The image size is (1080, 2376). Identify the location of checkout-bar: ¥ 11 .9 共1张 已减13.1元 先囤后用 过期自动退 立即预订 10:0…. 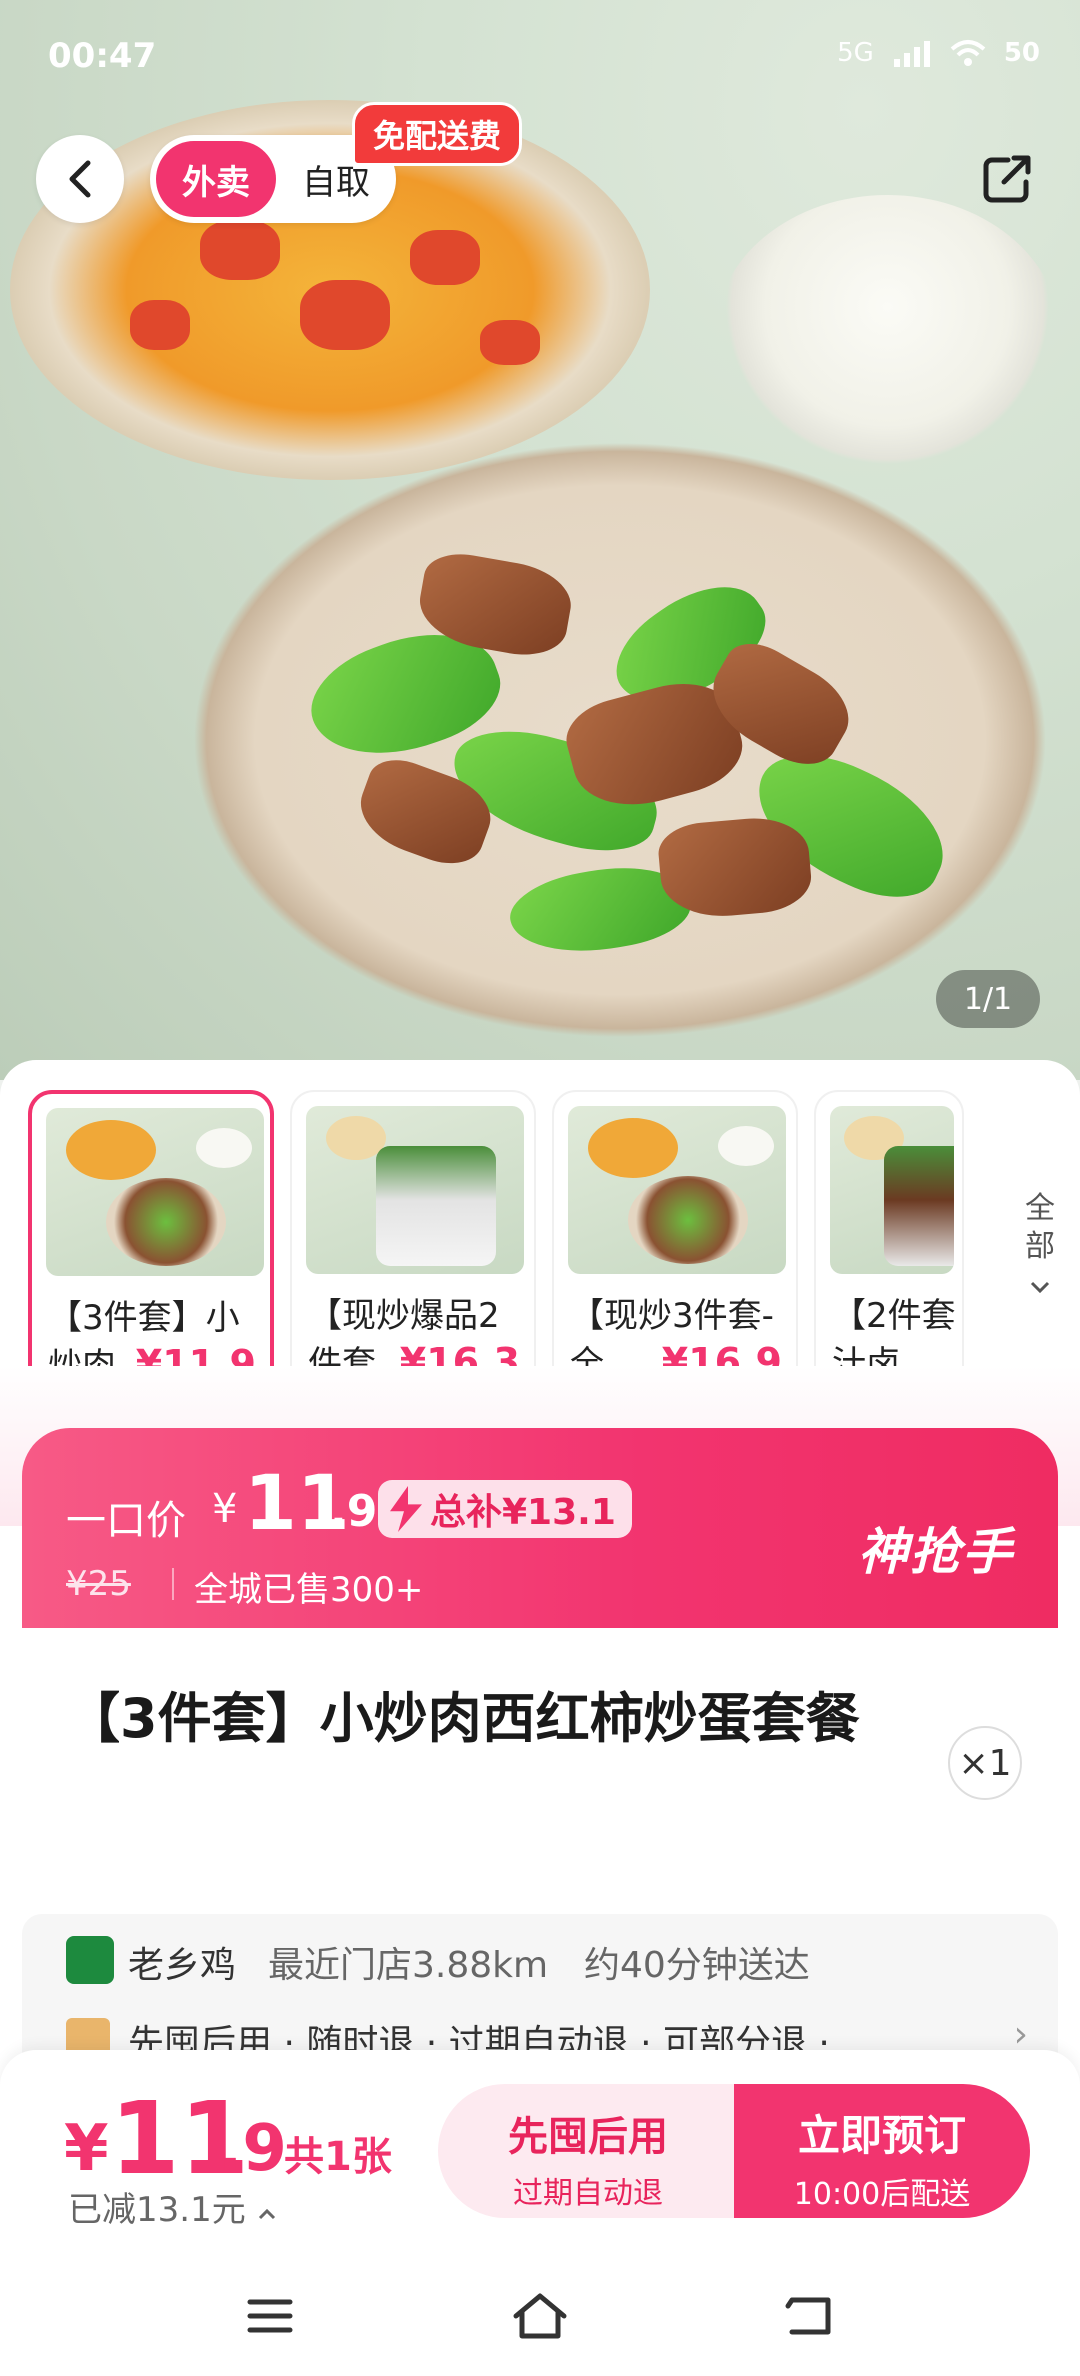
(540, 2153).